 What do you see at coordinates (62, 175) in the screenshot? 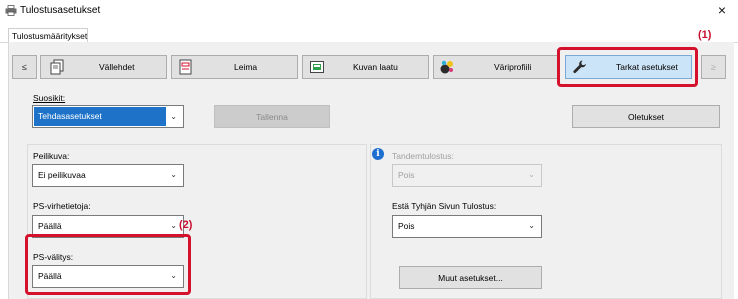
I see `mirror-value: Ei peilikuvaa` at bounding box center [62, 175].